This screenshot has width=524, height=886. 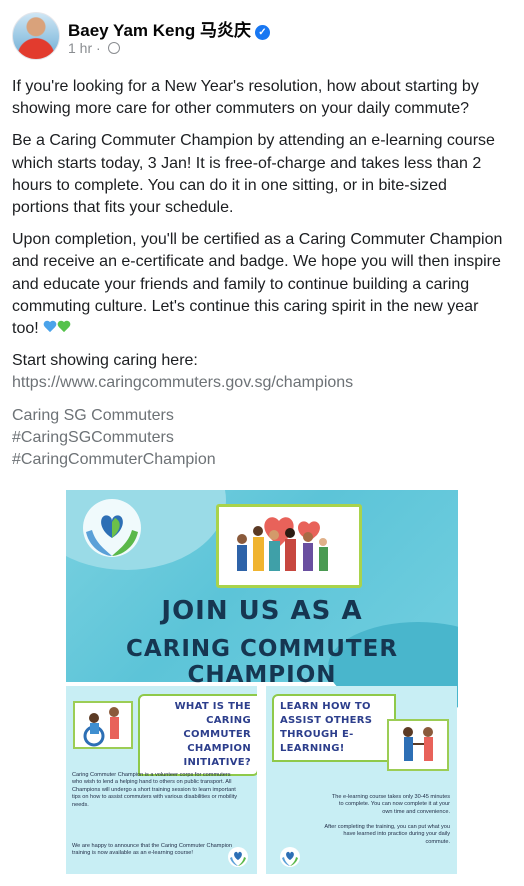 I want to click on hashtag: #CaringCommuterChampion, so click(x=260, y=460).